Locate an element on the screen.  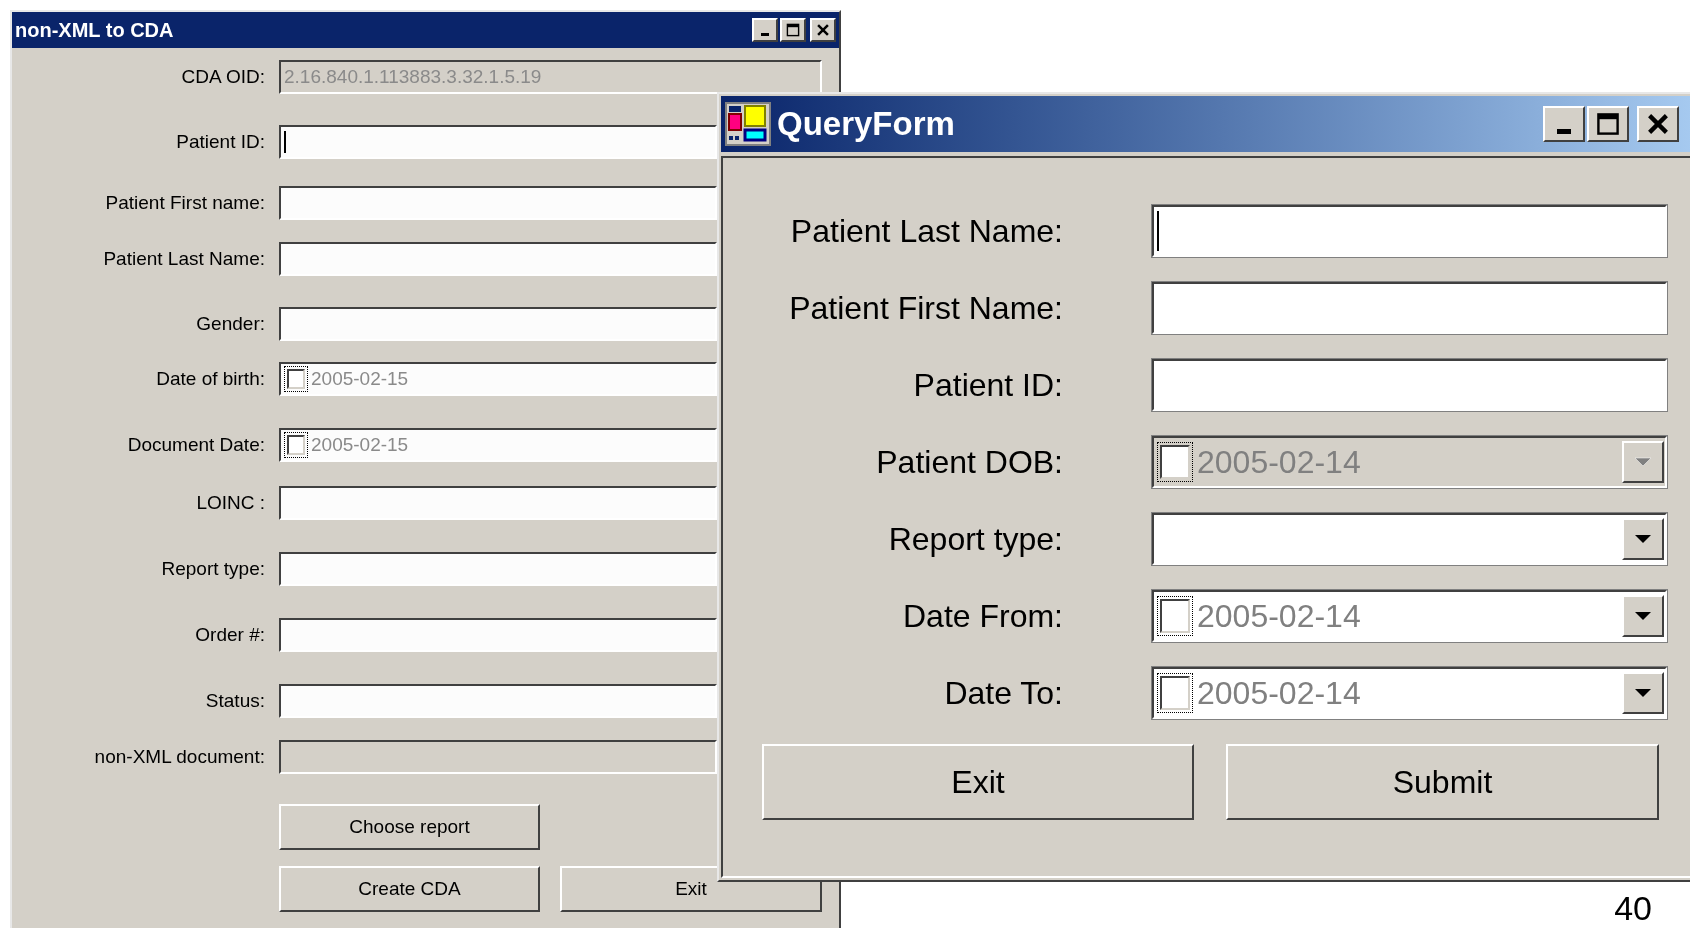
field-label: Patient First Name: is located at coordinates (925, 308).